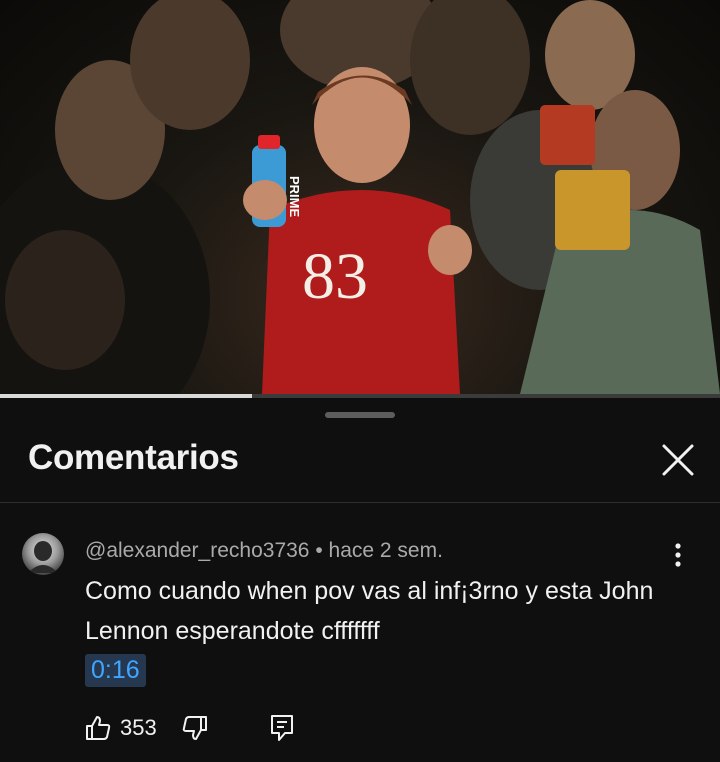 The height and width of the screenshot is (762, 720). Describe the element at coordinates (133, 457) in the screenshot. I see `panel-title: Comentarios` at that location.